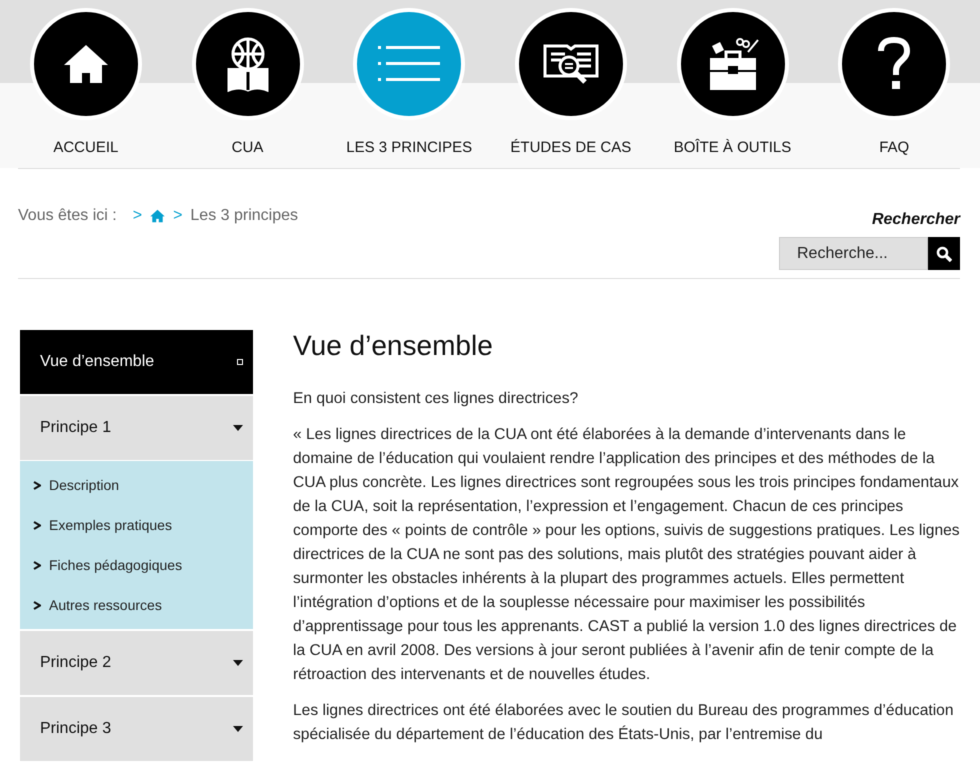  Describe the element at coordinates (136, 362) in the screenshot. I see `sidebar-item: Vue d’ensemble` at that location.